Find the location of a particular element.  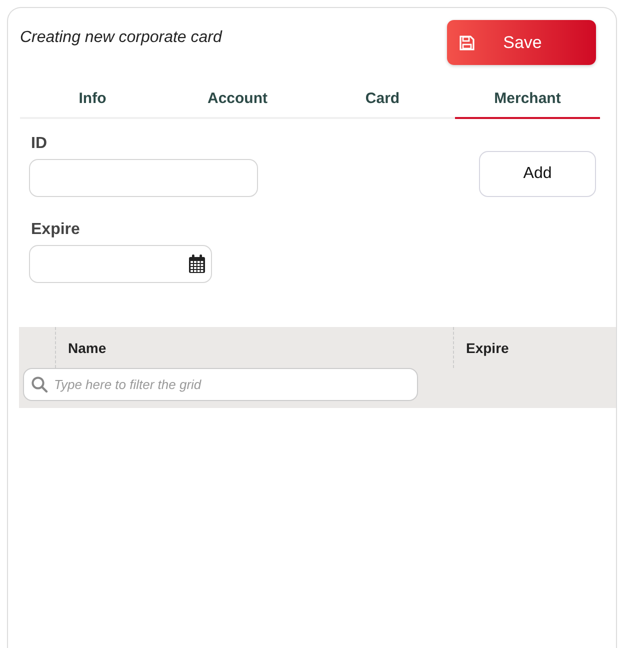

date-field is located at coordinates (120, 264).